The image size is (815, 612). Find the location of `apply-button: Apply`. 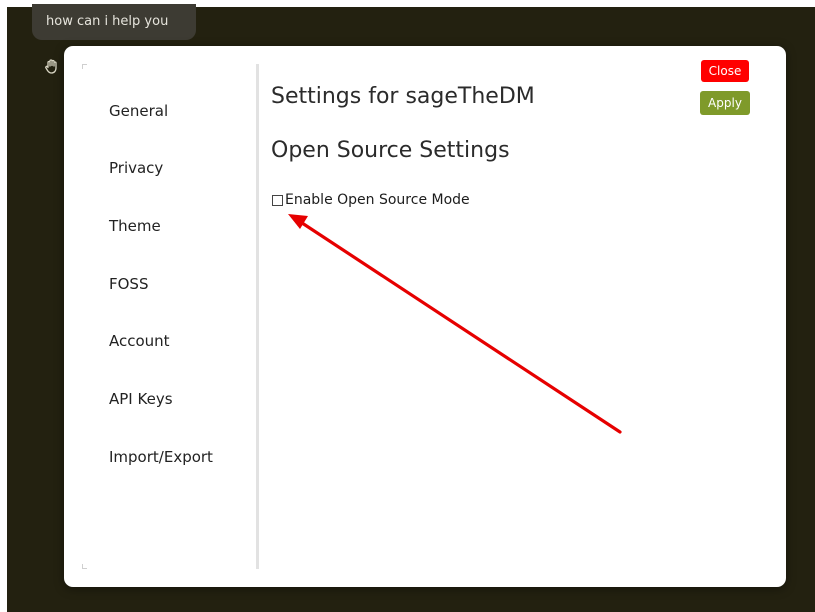

apply-button: Apply is located at coordinates (725, 103).